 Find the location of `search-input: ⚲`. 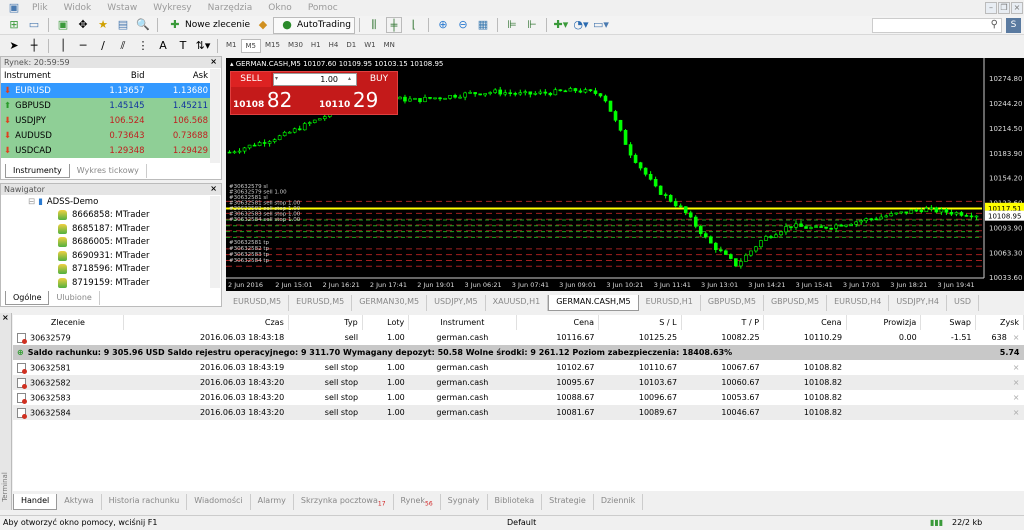

search-input: ⚲ is located at coordinates (937, 25).